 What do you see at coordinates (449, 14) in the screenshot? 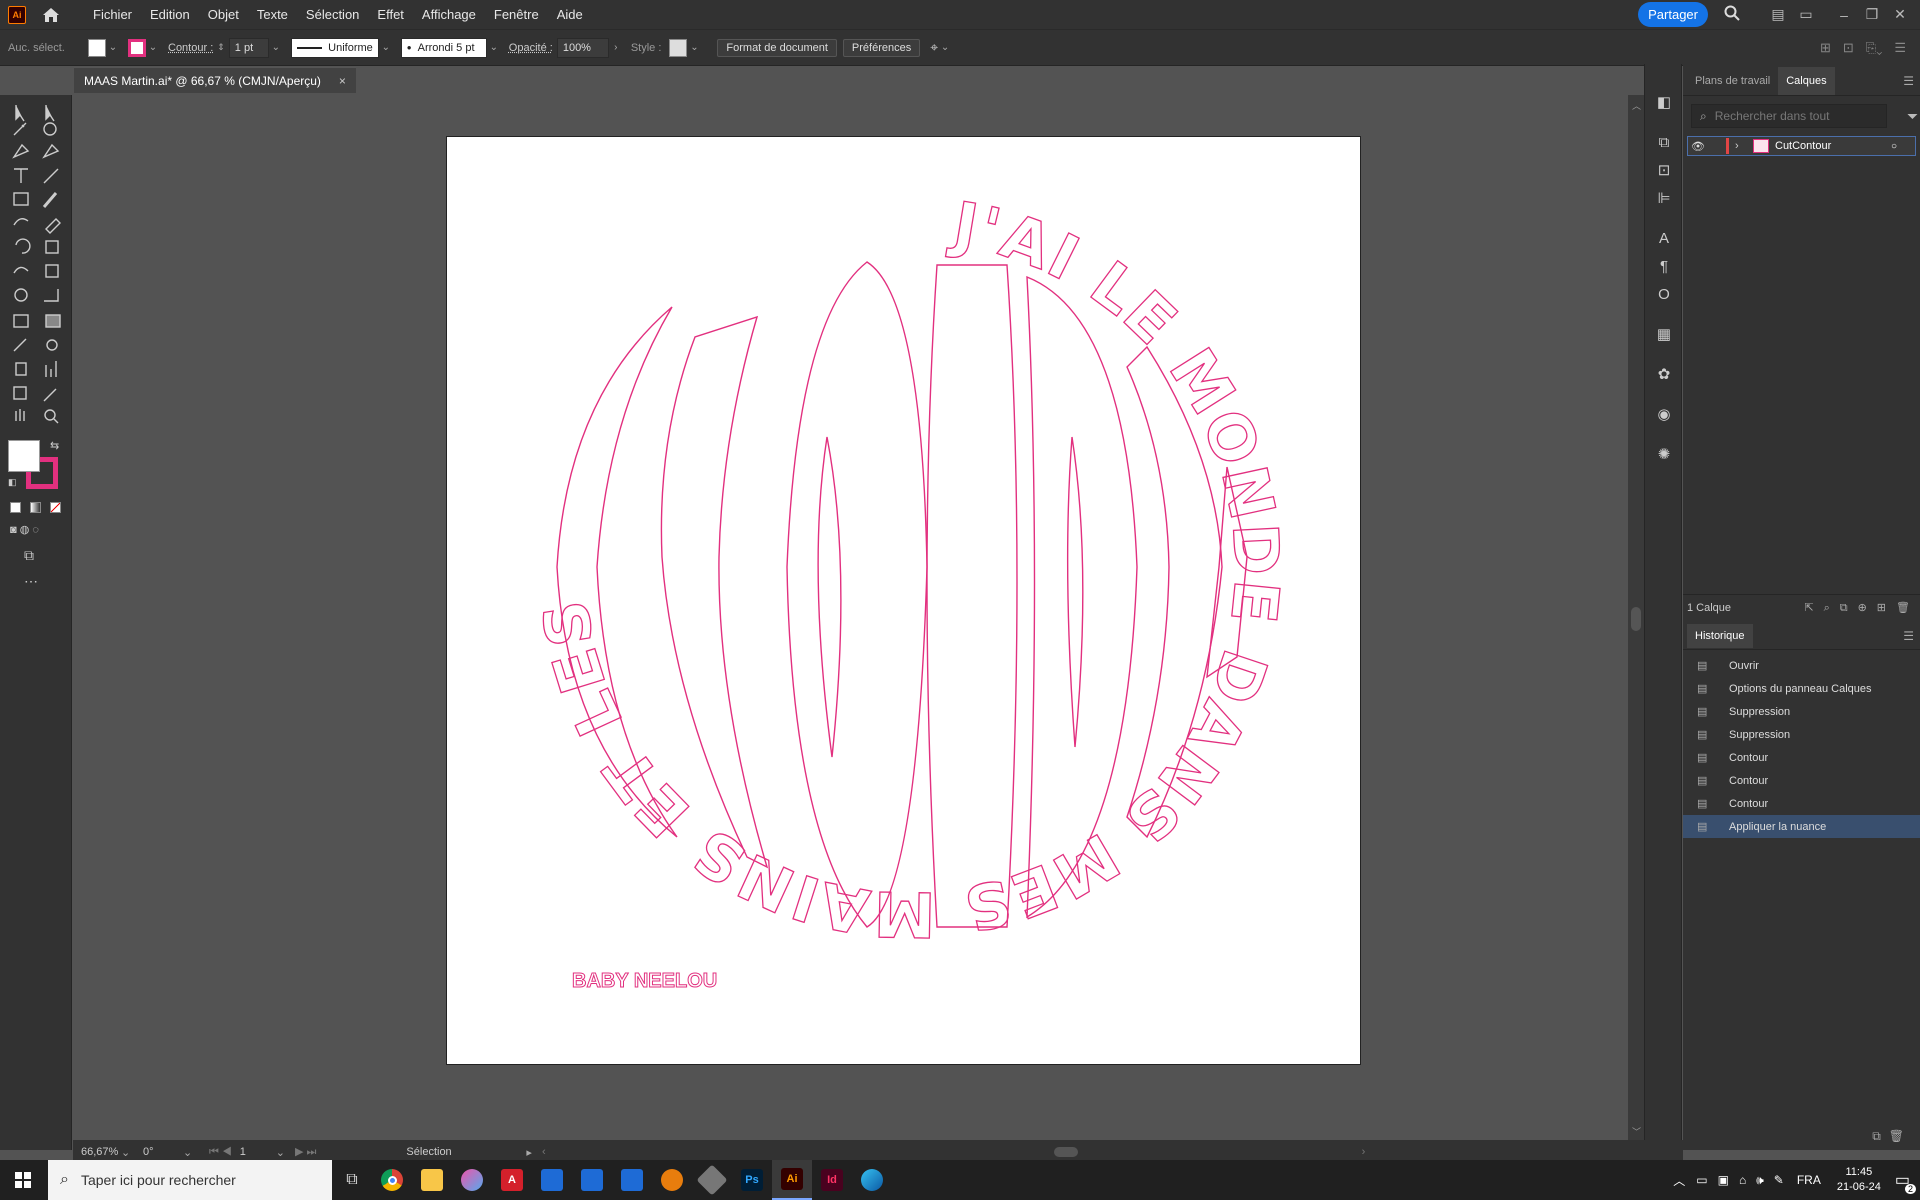
I see `menu-affichage: Affichage` at bounding box center [449, 14].